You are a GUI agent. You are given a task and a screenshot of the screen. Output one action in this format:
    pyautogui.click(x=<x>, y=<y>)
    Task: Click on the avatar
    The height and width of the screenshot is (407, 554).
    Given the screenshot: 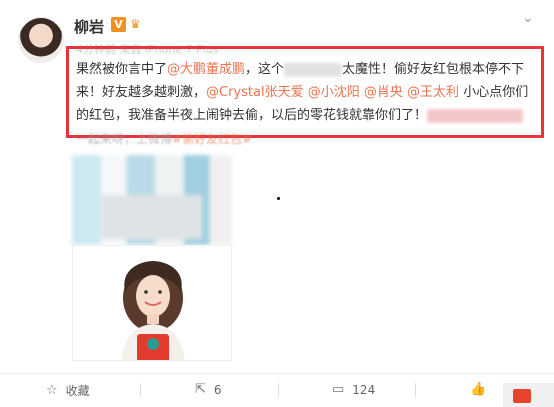 What is the action you would take?
    pyautogui.click(x=41, y=40)
    